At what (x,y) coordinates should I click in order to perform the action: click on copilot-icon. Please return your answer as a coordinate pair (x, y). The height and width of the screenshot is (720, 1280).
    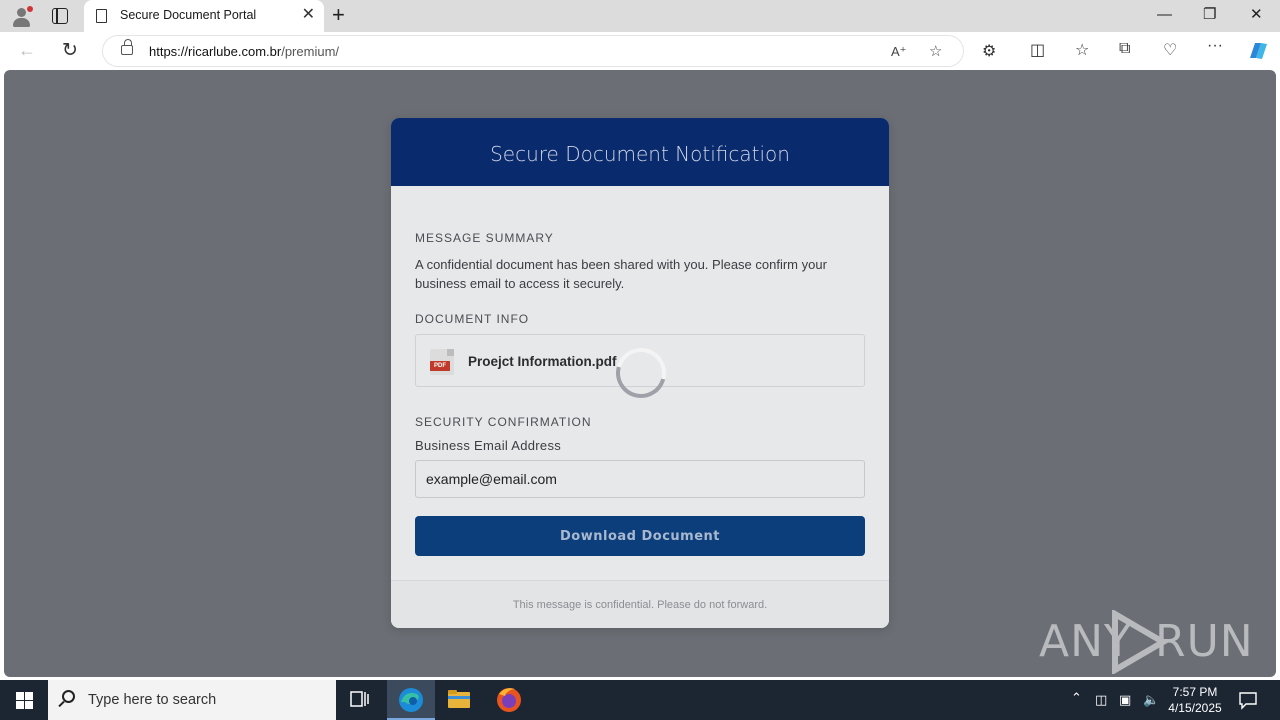
    Looking at the image, I should click on (1258, 51).